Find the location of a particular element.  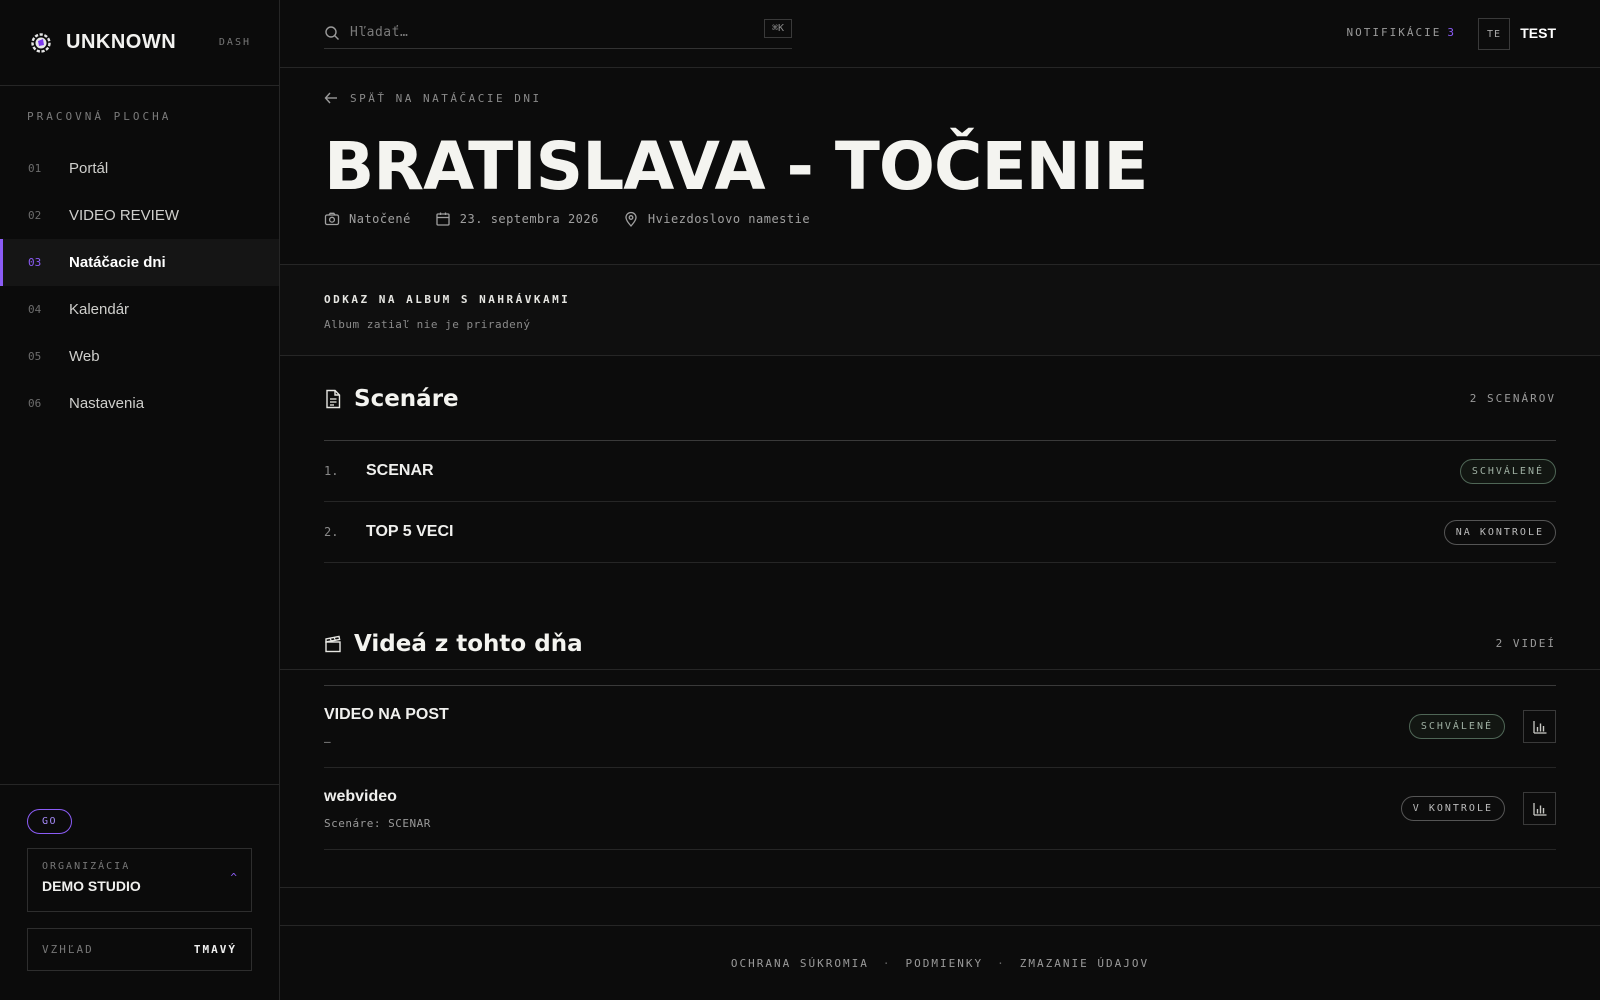

video-row: webvideo Scenáre: SCENAR V KONTROLE is located at coordinates (940, 809).